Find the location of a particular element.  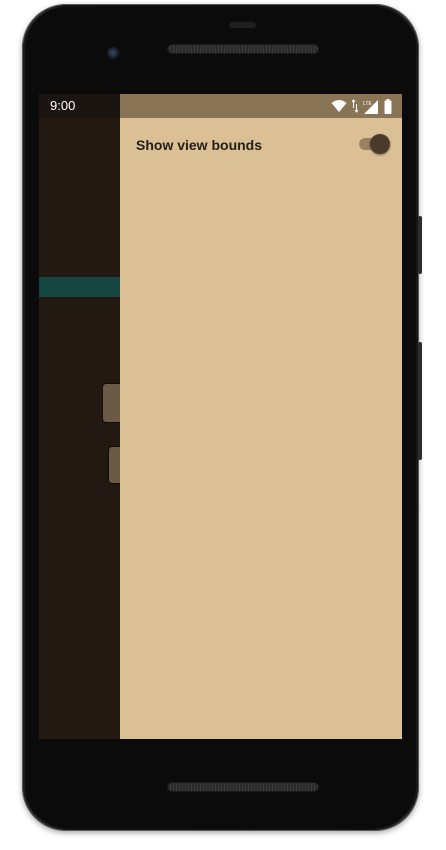

bottom-speaker is located at coordinates (243, 787).